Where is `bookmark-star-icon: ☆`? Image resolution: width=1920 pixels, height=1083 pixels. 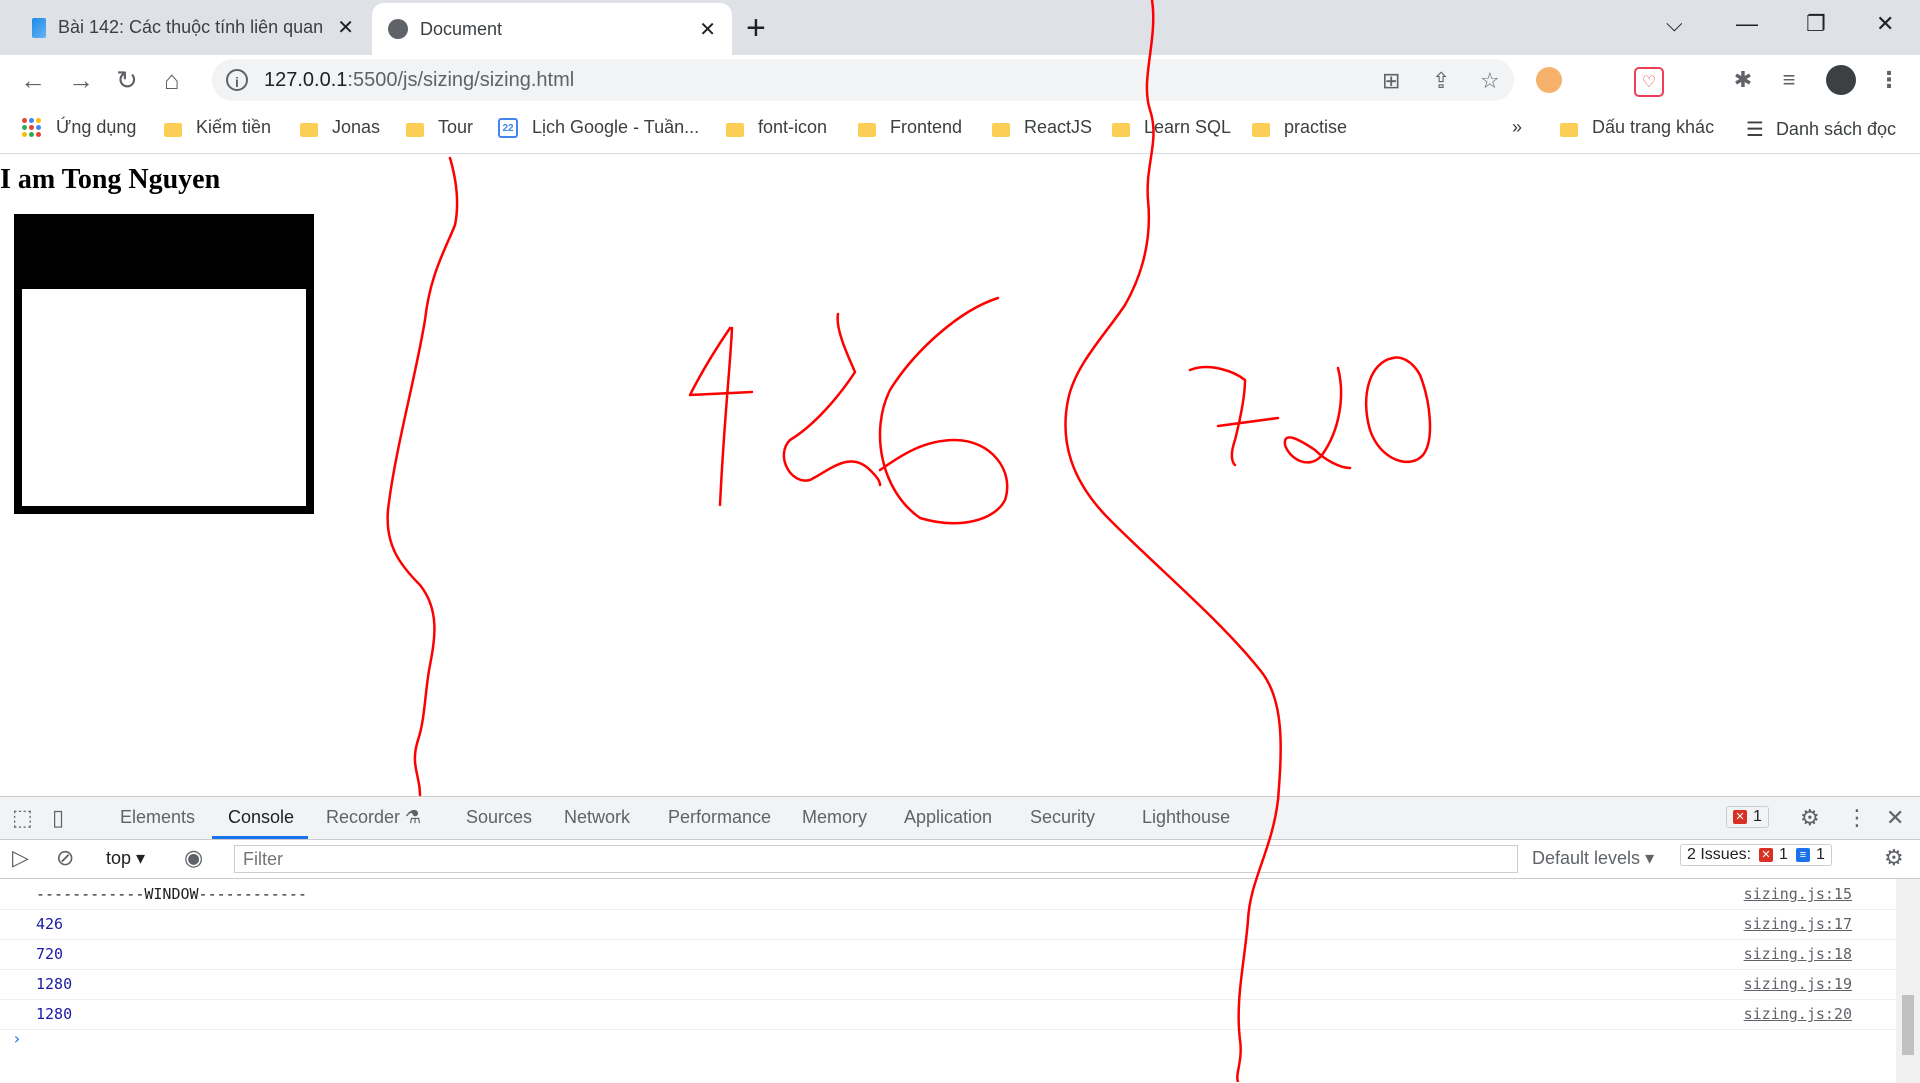 bookmark-star-icon: ☆ is located at coordinates (1490, 81).